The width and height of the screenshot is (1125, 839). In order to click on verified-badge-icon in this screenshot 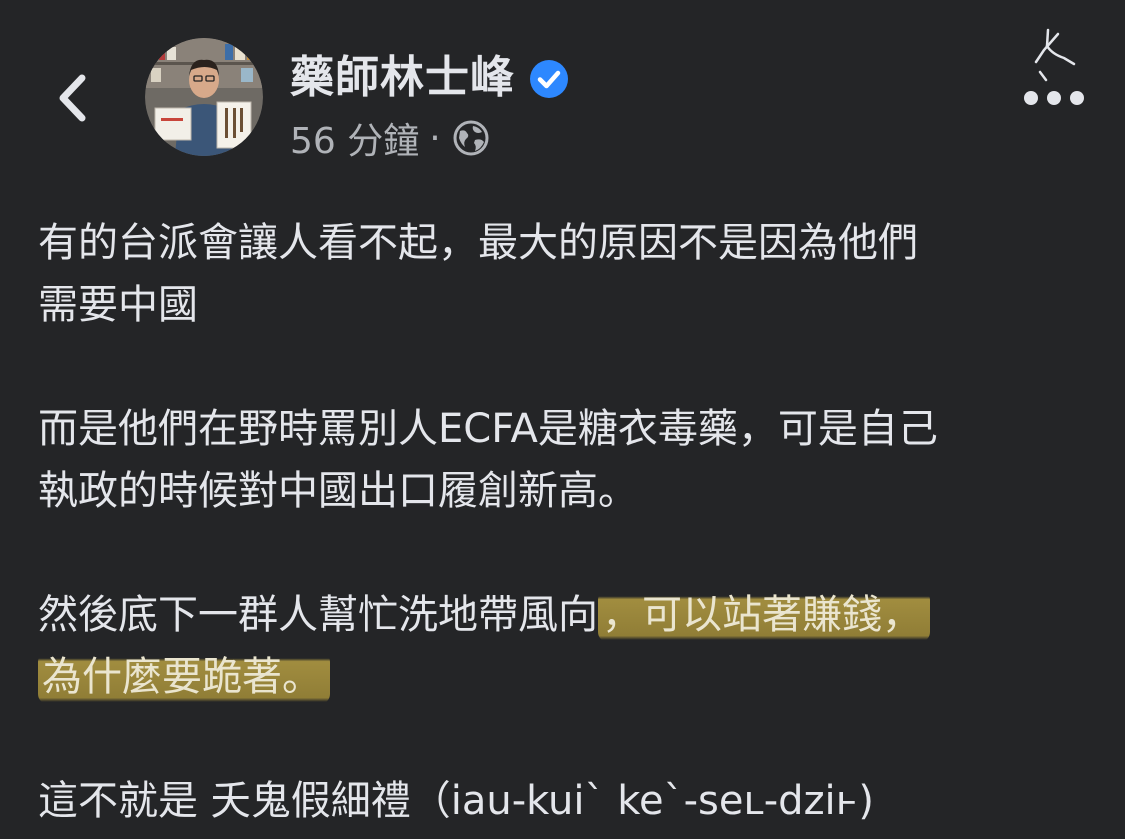, I will do `click(549, 79)`.